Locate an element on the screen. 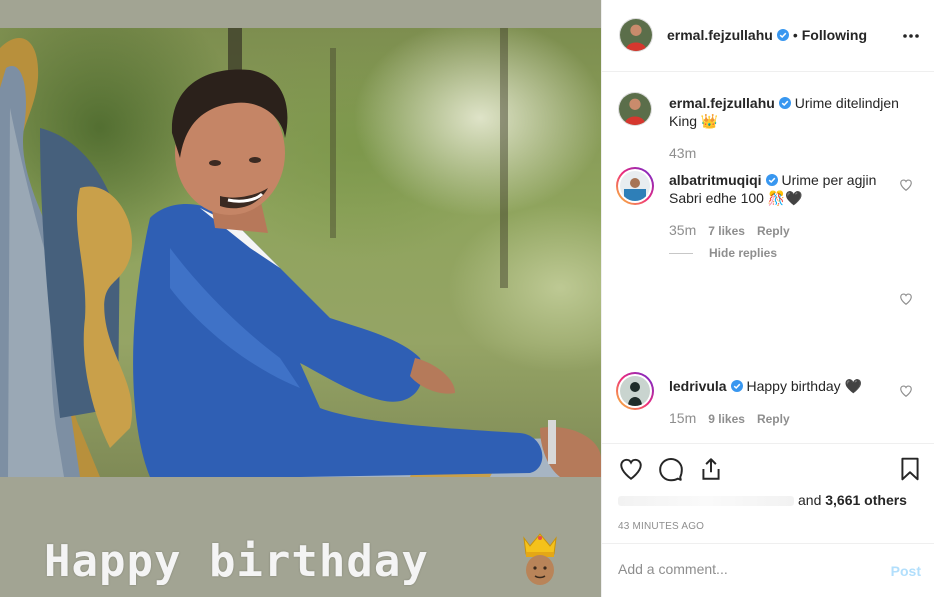 This screenshot has height=597, width=934. following-button: Following is located at coordinates (834, 35).